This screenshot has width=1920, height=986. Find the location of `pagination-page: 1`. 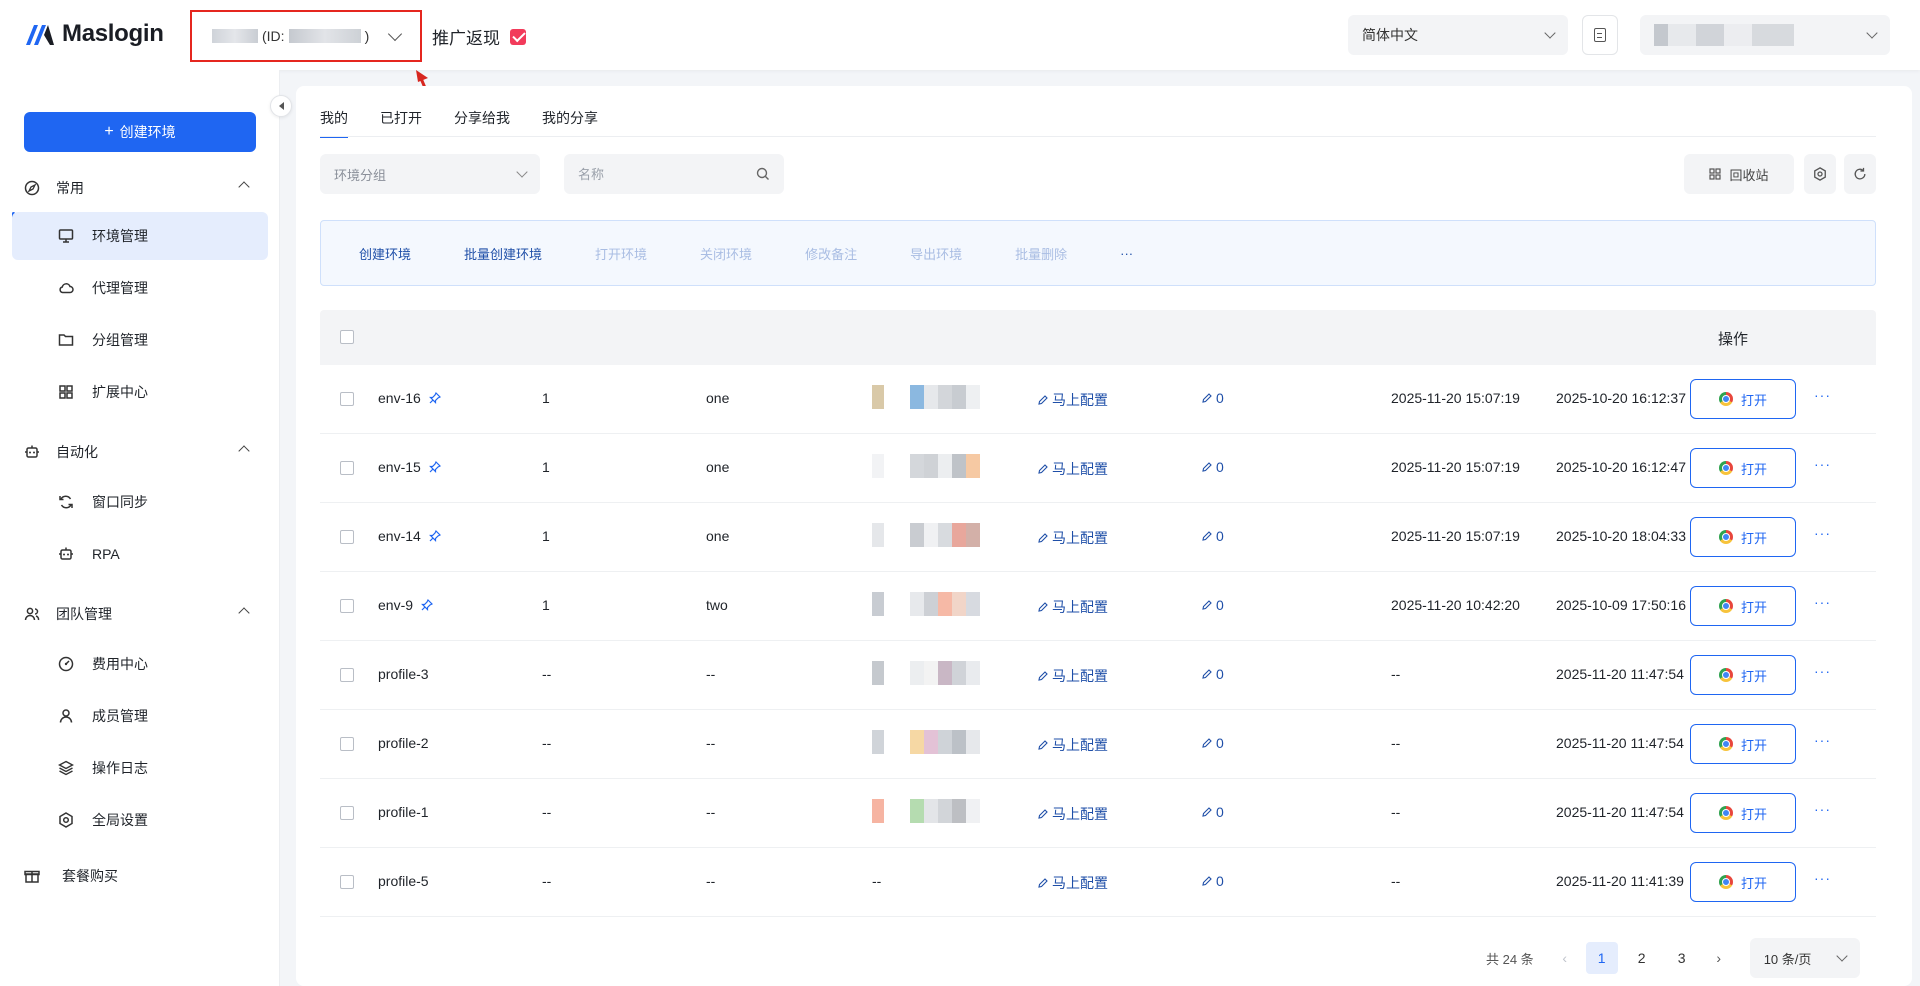

pagination-page: 1 is located at coordinates (1601, 958).